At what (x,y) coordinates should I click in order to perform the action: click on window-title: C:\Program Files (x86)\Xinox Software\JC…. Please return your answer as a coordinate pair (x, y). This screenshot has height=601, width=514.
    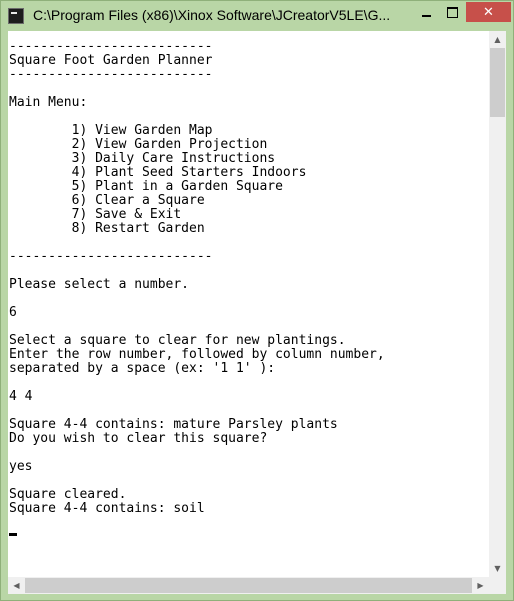
    Looking at the image, I should click on (212, 15).